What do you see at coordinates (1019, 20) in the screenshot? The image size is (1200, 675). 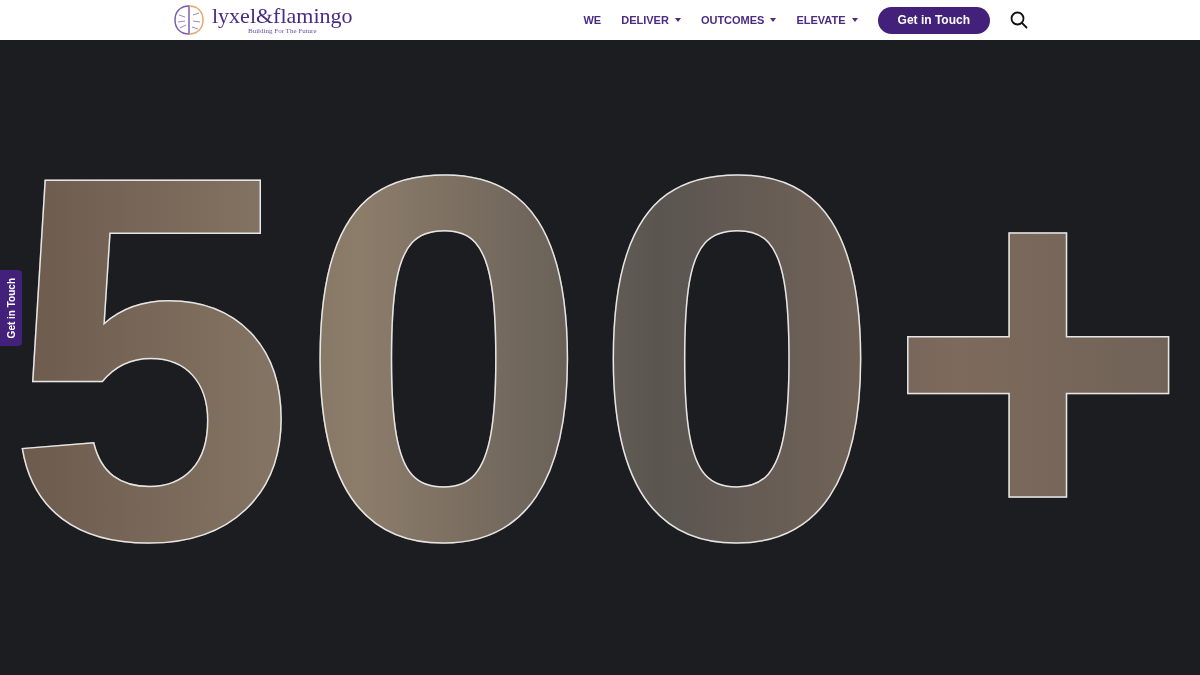 I see `search-icon` at bounding box center [1019, 20].